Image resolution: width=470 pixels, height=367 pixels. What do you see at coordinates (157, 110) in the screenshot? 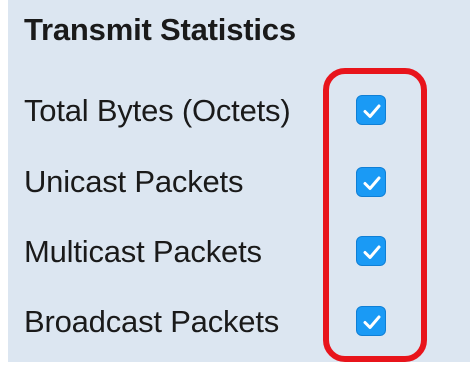
I see `label-total-bytes: Total Bytes (Octets)` at bounding box center [157, 110].